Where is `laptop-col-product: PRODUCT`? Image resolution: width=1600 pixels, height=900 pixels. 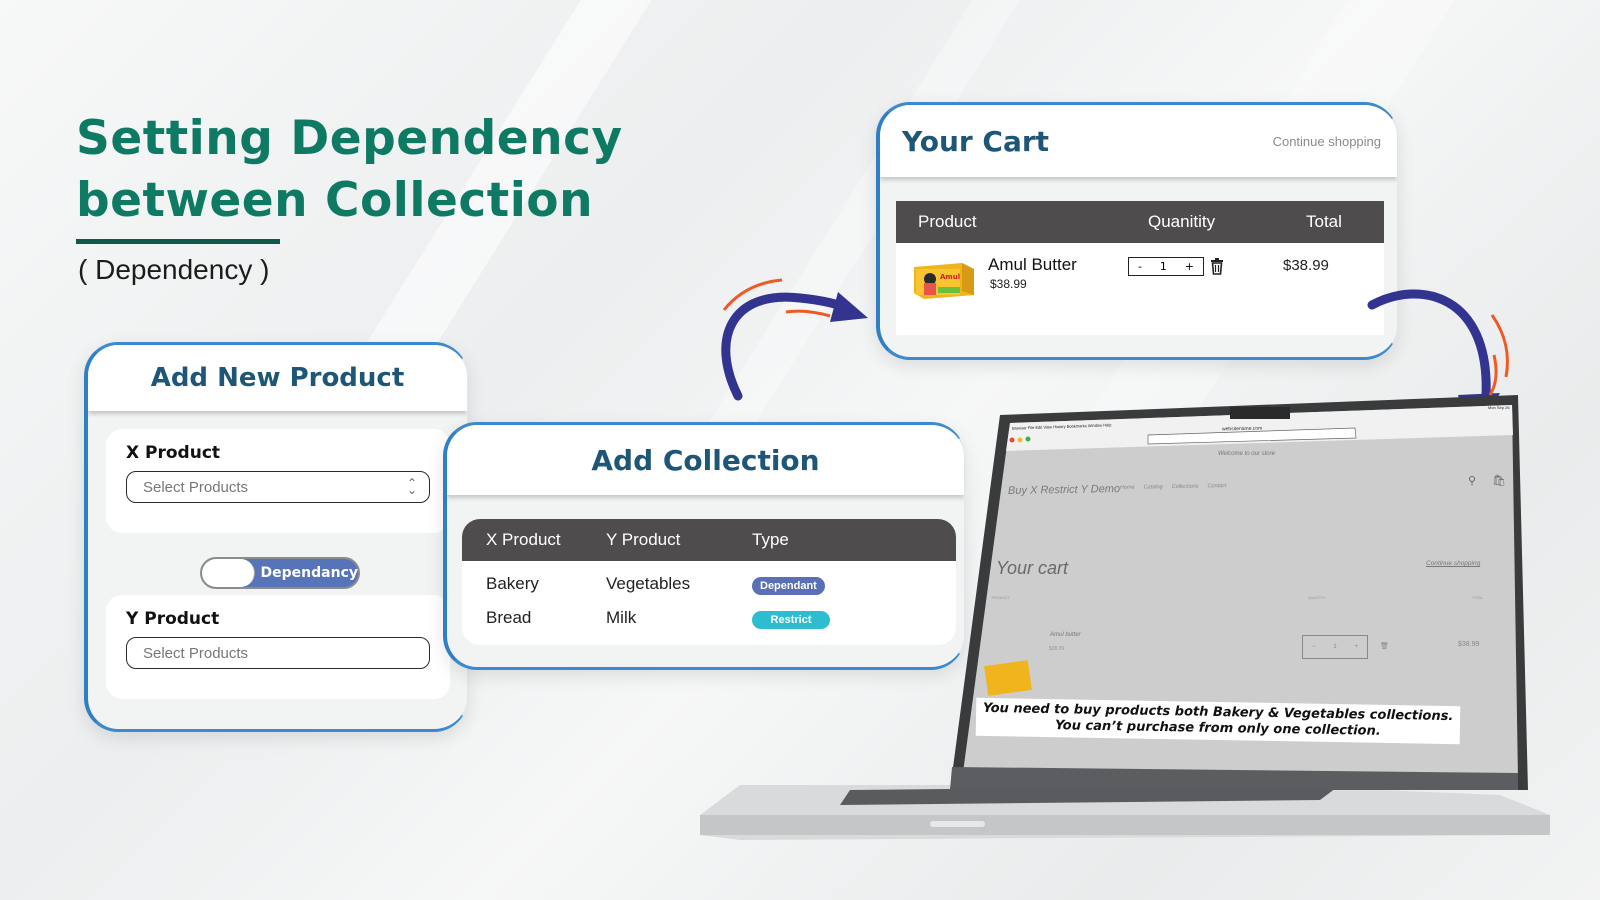
laptop-col-product: PRODUCT is located at coordinates (1001, 598).